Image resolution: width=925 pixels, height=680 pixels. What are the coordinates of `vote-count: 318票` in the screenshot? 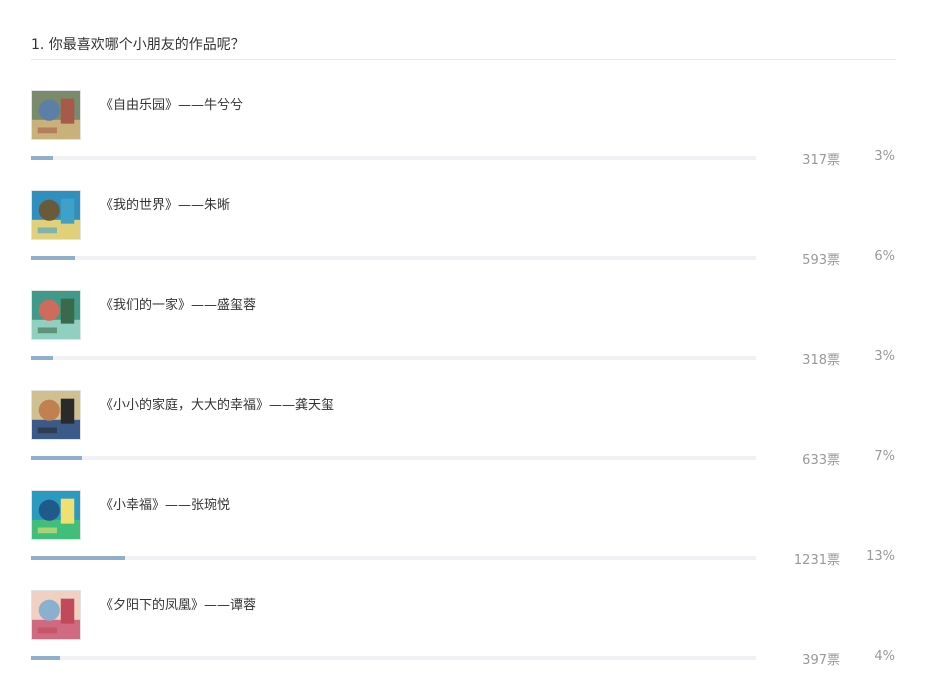 It's located at (821, 360).